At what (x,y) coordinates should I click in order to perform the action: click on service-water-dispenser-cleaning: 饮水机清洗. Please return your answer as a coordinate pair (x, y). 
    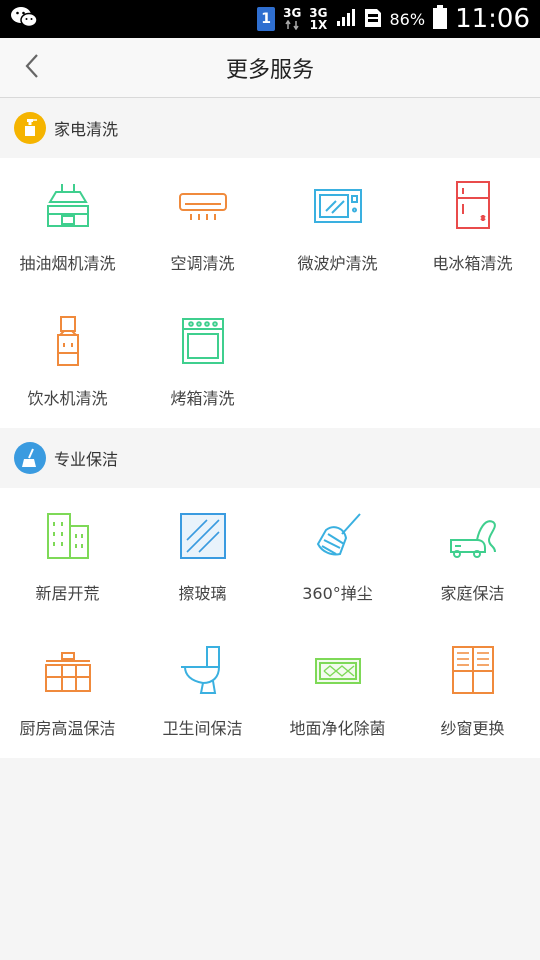
    Looking at the image, I should click on (67, 360).